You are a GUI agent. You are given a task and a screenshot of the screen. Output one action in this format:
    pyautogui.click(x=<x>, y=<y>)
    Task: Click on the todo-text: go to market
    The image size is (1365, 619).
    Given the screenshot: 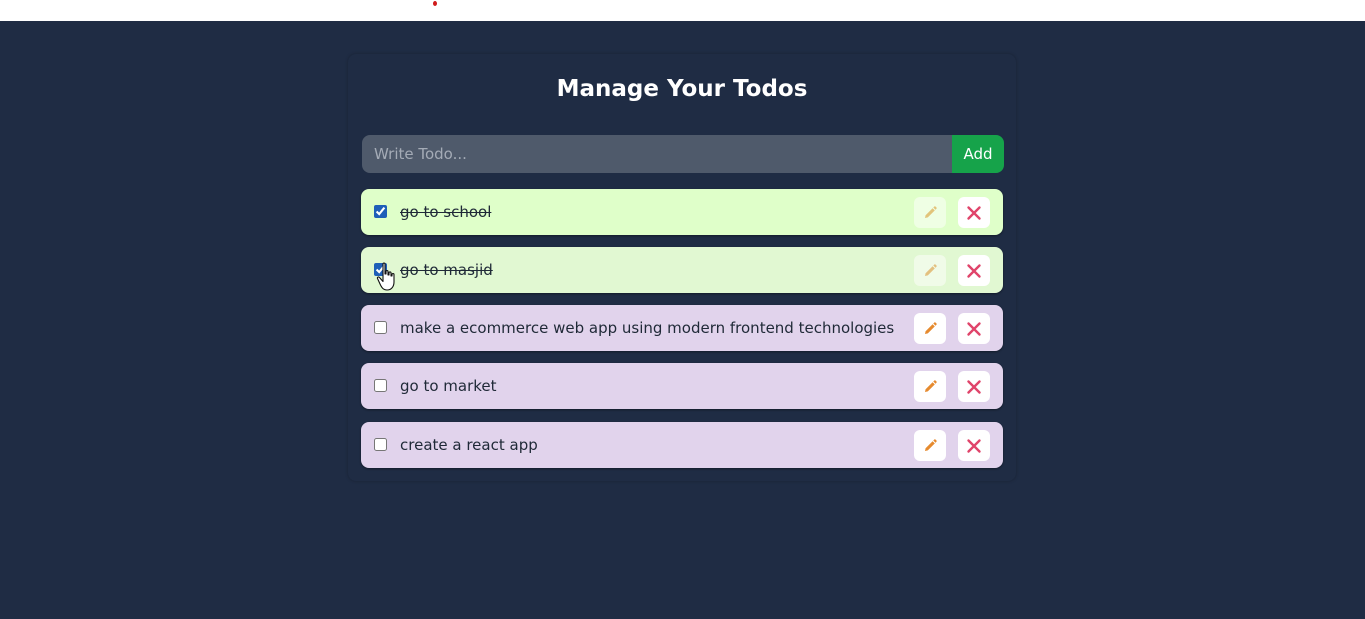 What is the action you would take?
    pyautogui.click(x=448, y=386)
    